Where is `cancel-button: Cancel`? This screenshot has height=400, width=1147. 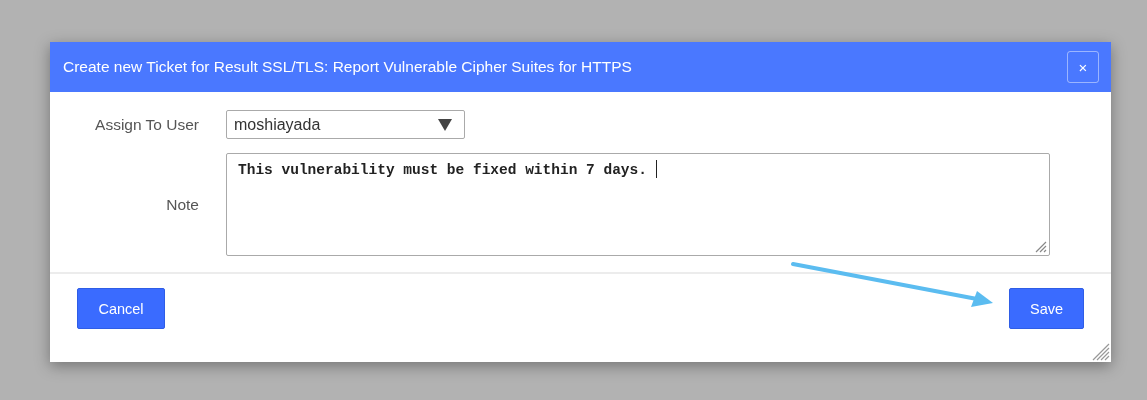
cancel-button: Cancel is located at coordinates (121, 308).